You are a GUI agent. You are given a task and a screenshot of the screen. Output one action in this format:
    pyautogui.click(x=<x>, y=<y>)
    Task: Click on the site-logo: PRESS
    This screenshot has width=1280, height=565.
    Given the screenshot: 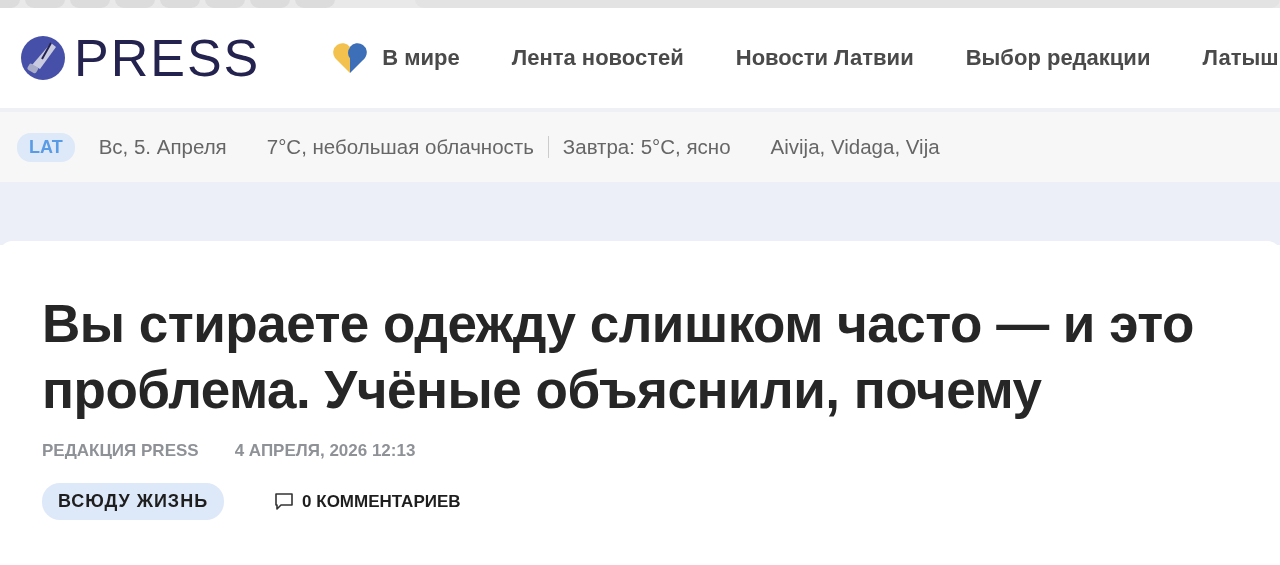 What is the action you would take?
    pyautogui.click(x=140, y=58)
    